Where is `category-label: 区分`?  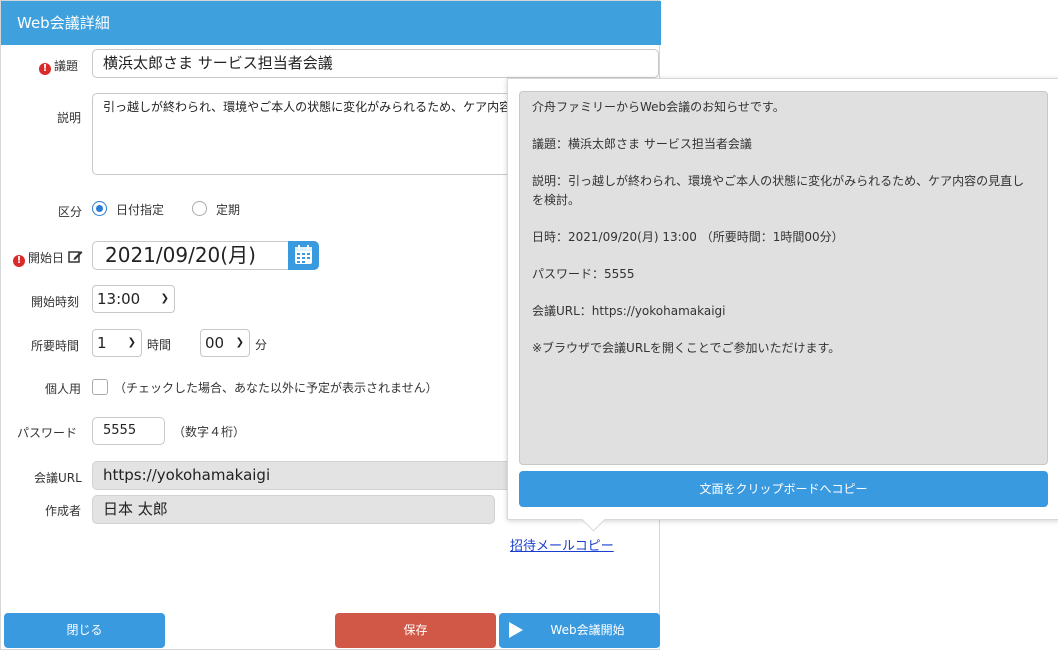 category-label: 区分 is located at coordinates (70, 212).